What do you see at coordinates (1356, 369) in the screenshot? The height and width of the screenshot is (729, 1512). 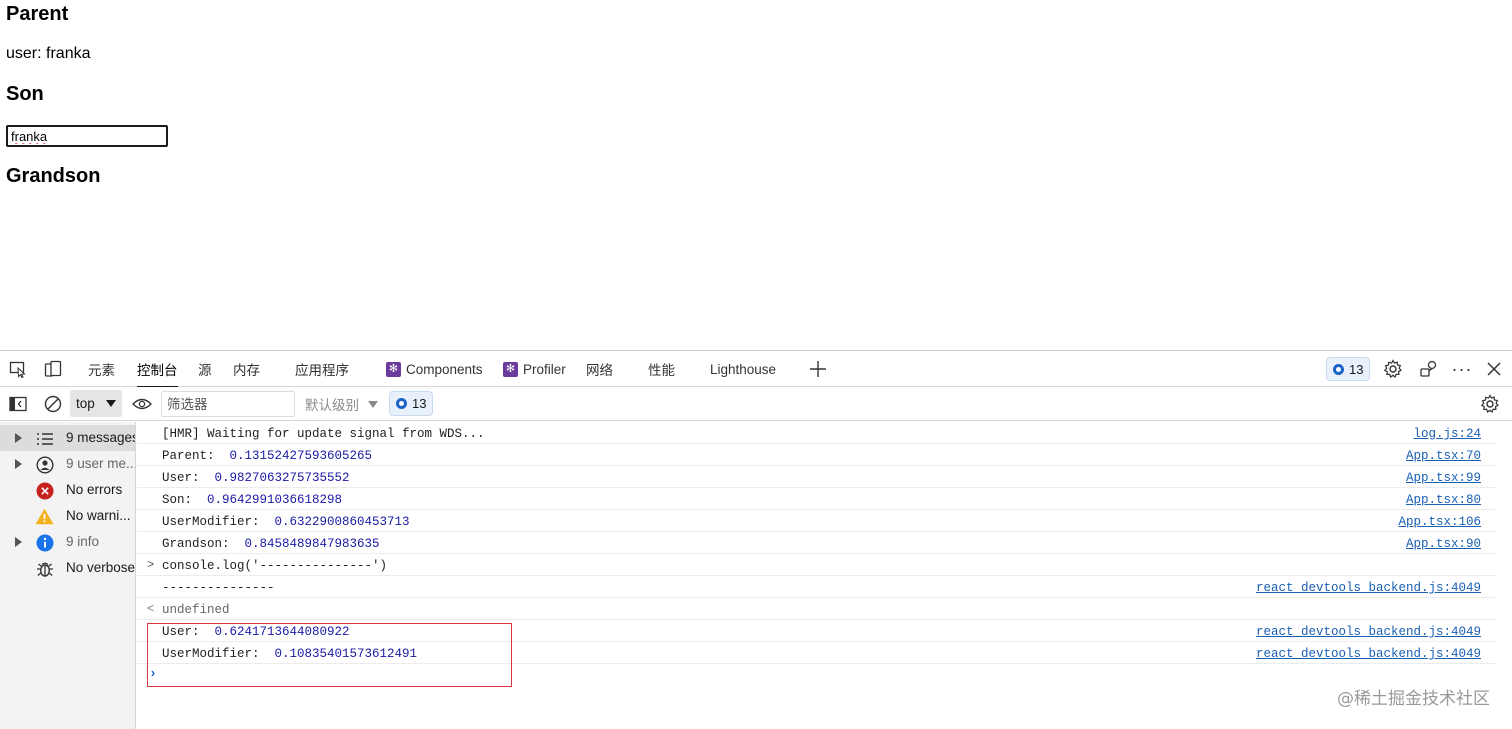 I see `issues-badge-count: 13` at bounding box center [1356, 369].